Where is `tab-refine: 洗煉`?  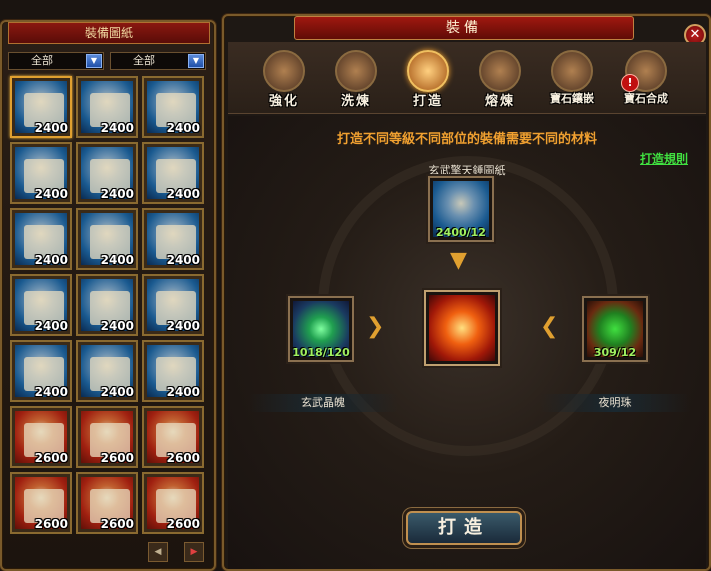 tab-refine: 洗煉 is located at coordinates (356, 80).